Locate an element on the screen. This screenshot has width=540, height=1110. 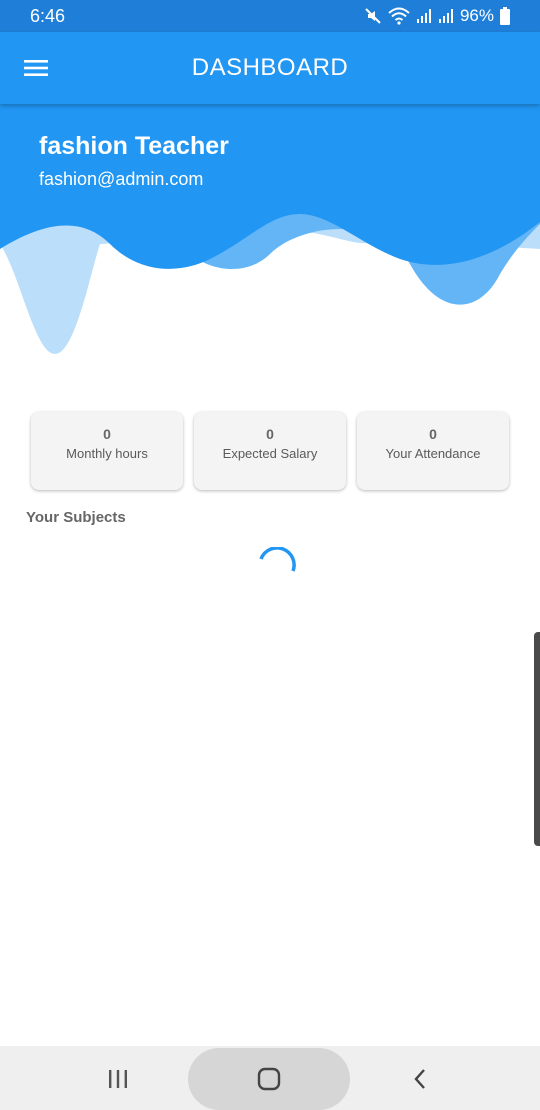
app-title: DASHBOARD is located at coordinates (270, 67).